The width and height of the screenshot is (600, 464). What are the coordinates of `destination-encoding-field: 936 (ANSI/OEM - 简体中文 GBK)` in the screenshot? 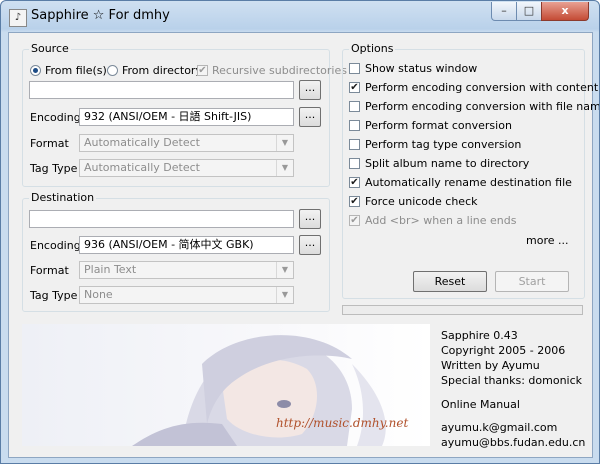 It's located at (186, 245).